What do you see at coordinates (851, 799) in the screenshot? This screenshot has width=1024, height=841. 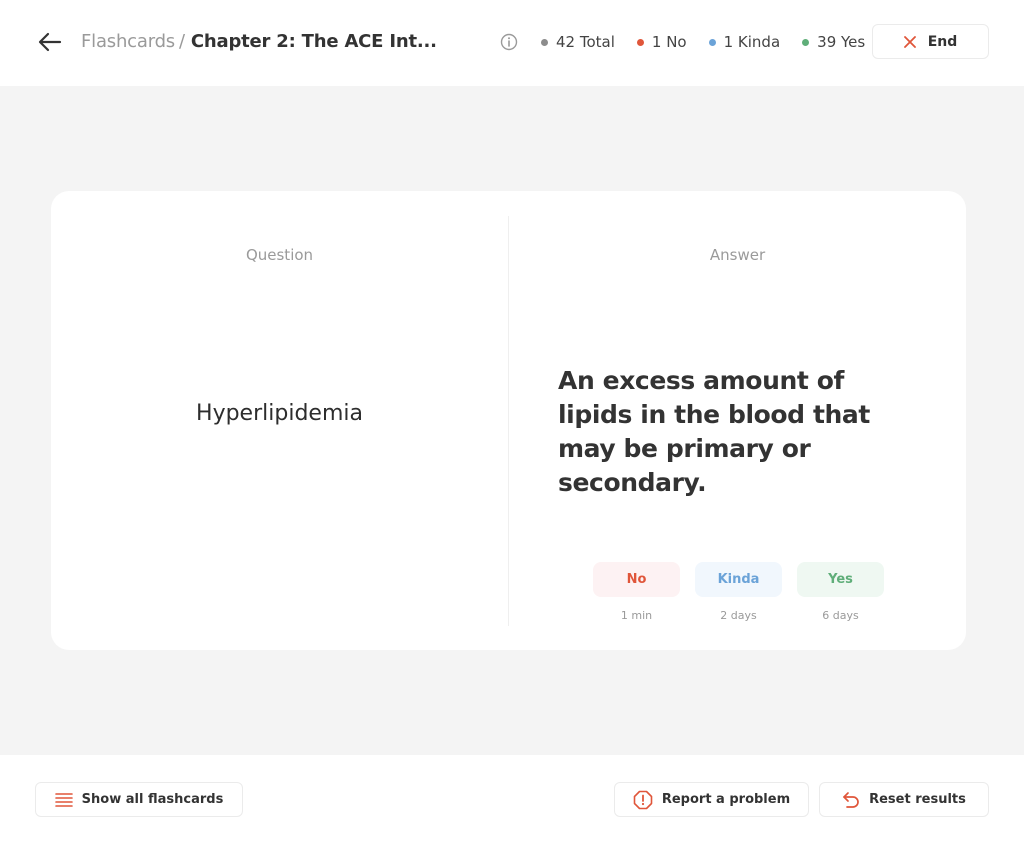 I see `undo-icon` at bounding box center [851, 799].